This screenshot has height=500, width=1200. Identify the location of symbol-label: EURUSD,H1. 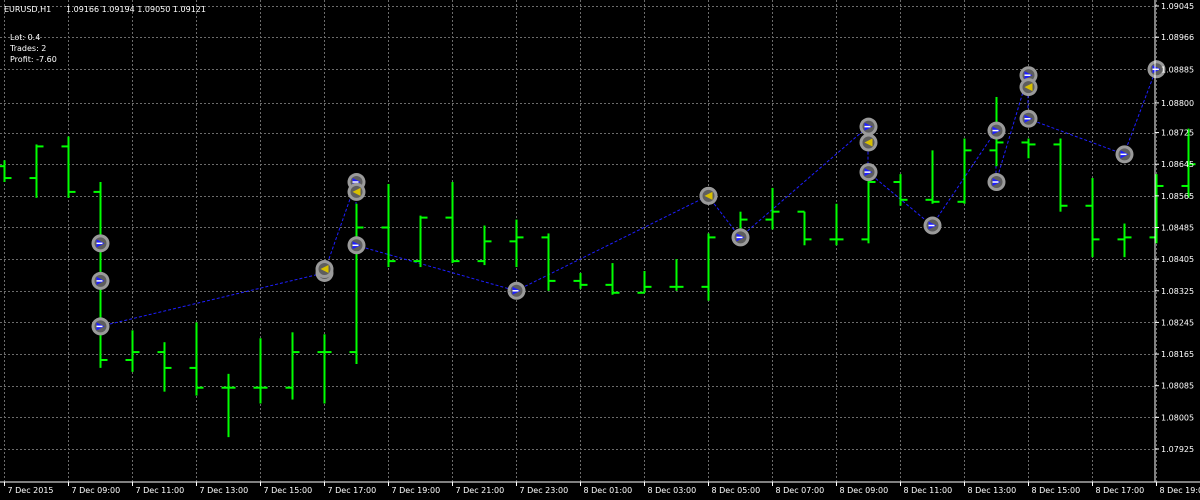
(27, 9).